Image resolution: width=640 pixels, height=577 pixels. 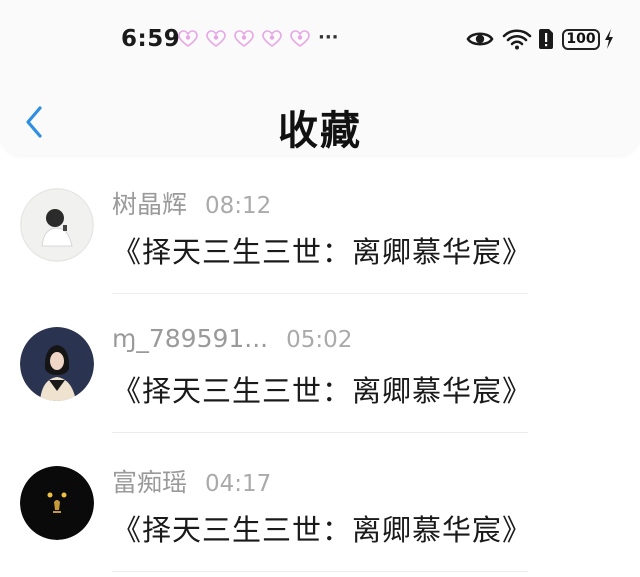 I want to click on charging-icon, so click(x=609, y=39).